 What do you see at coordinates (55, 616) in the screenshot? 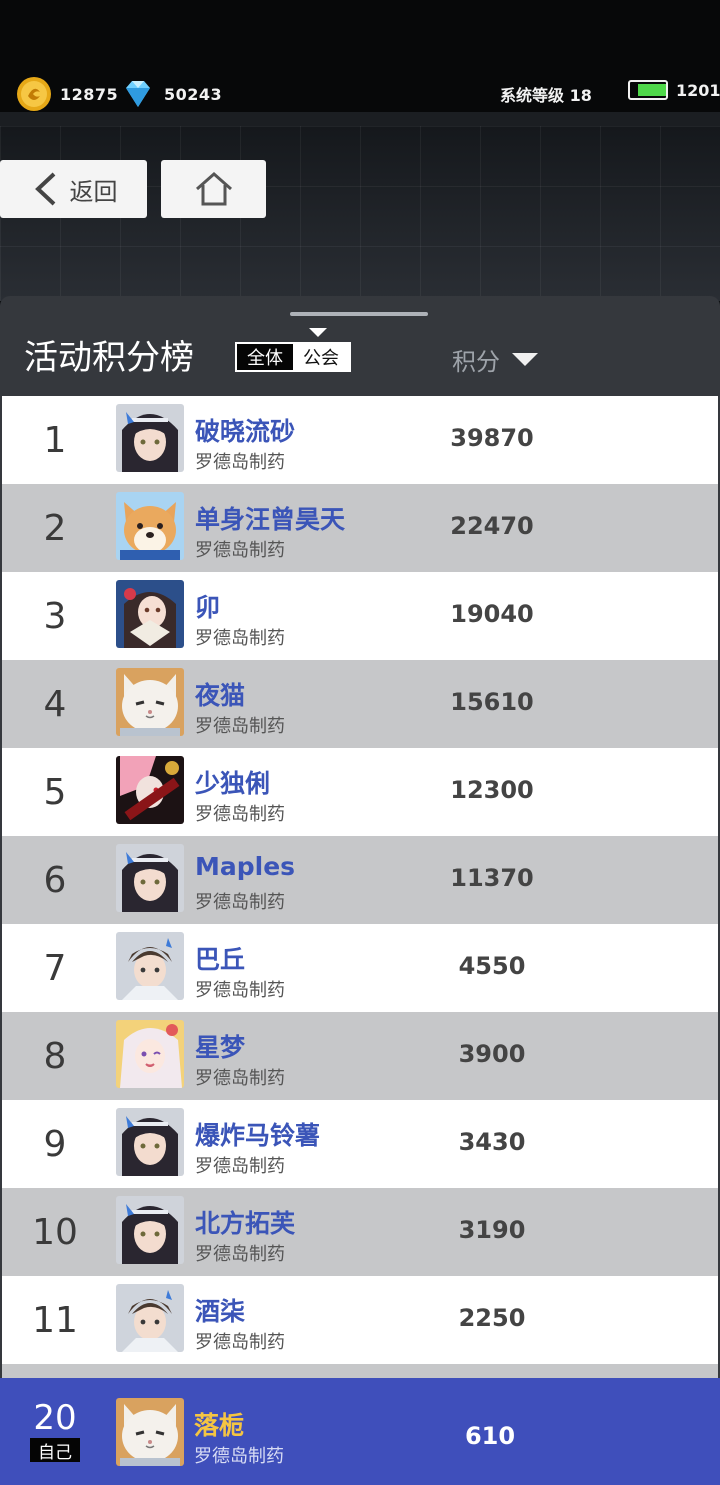
I see `rank-number: 3` at bounding box center [55, 616].